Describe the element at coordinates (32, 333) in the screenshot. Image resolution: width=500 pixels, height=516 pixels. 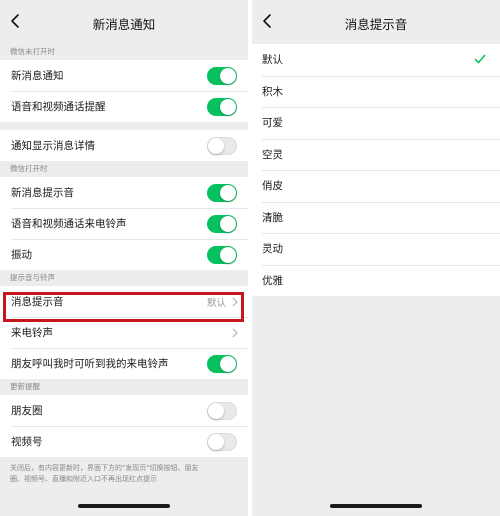
I see `setting-label: 来电铃声` at that location.